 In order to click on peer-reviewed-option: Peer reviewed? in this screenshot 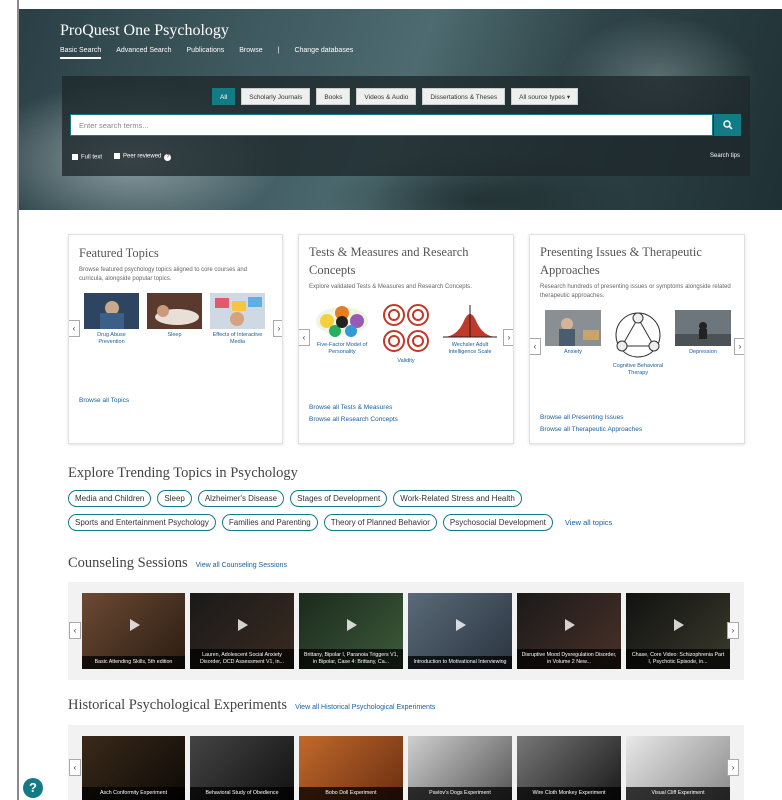, I will do `click(143, 157)`.